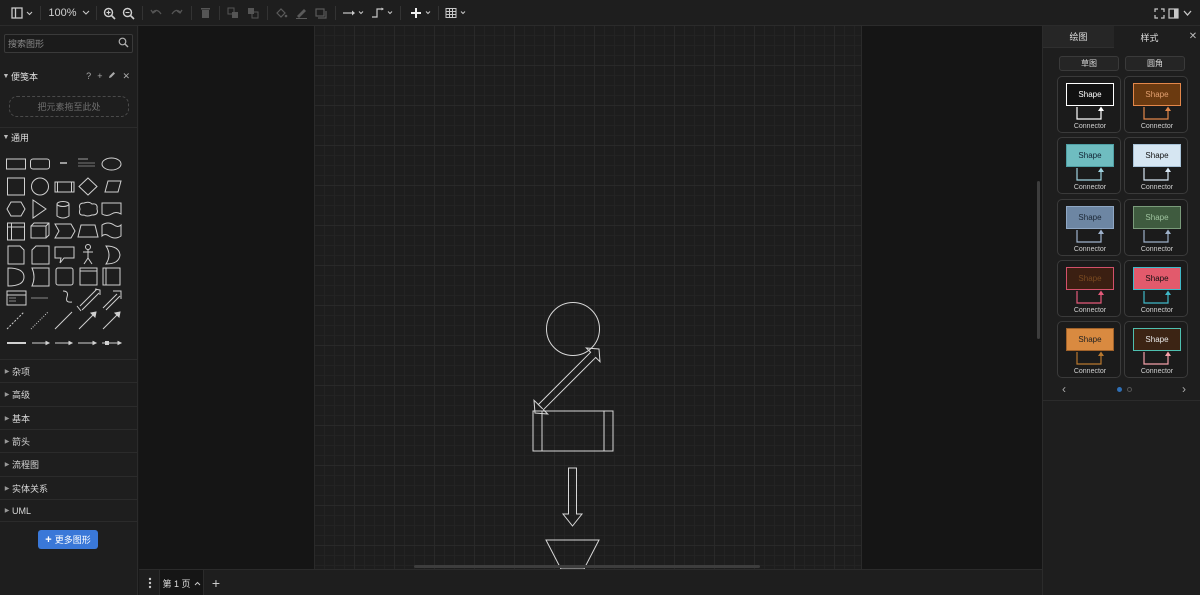 The height and width of the screenshot is (595, 1200). What do you see at coordinates (109, 13) in the screenshot?
I see `zoom-in-icon` at bounding box center [109, 13].